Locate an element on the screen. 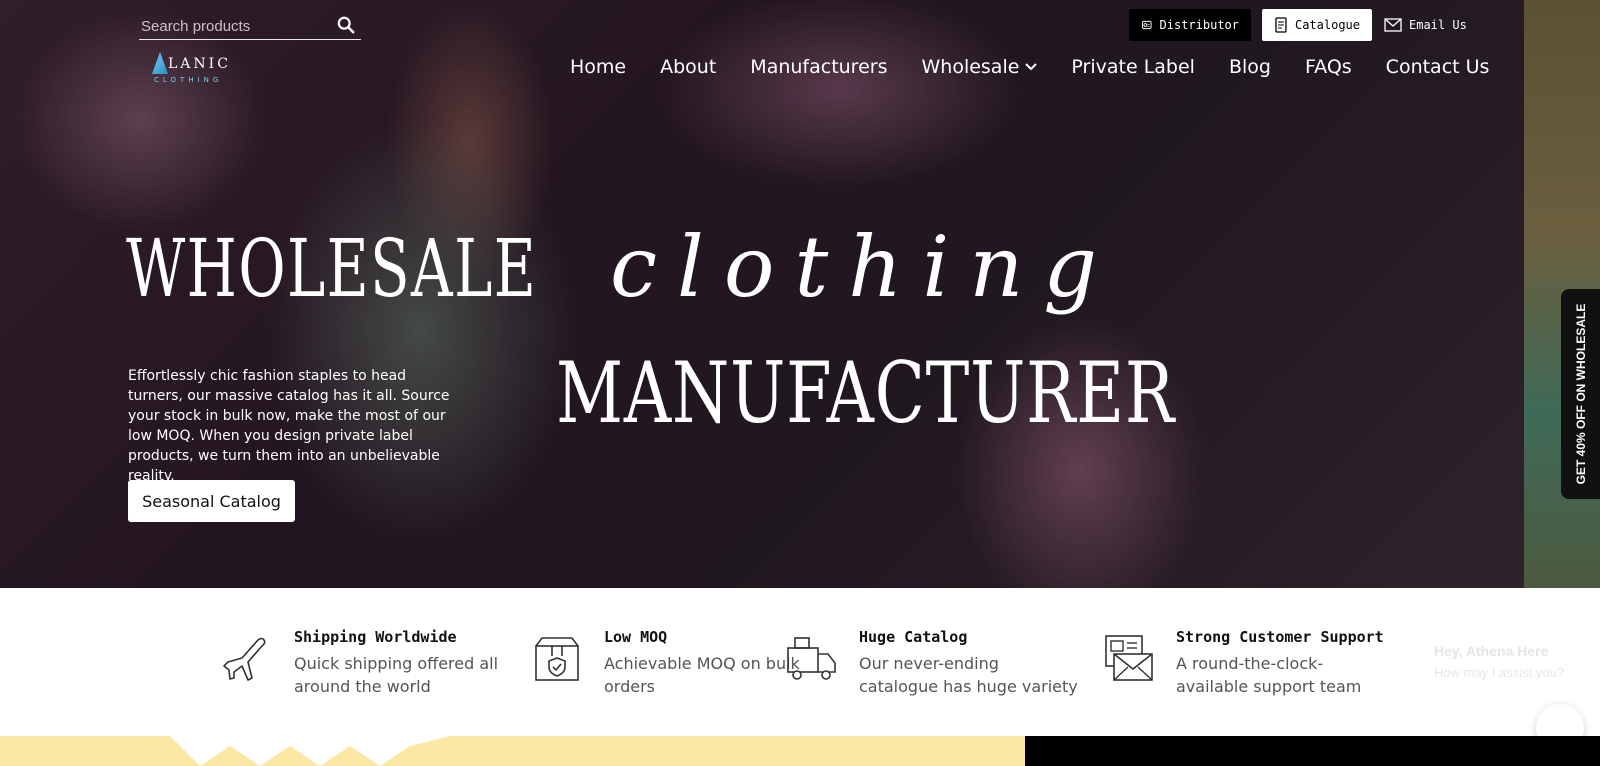 This screenshot has height=766, width=1600. feature-title: Shipping Worldwide is located at coordinates (375, 637).